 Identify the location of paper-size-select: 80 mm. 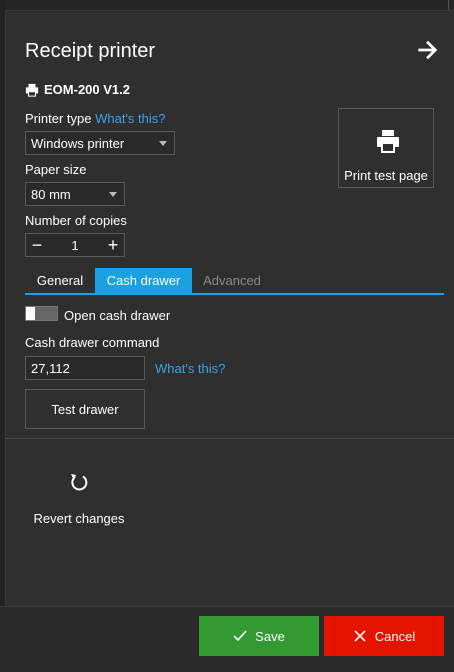
(75, 194).